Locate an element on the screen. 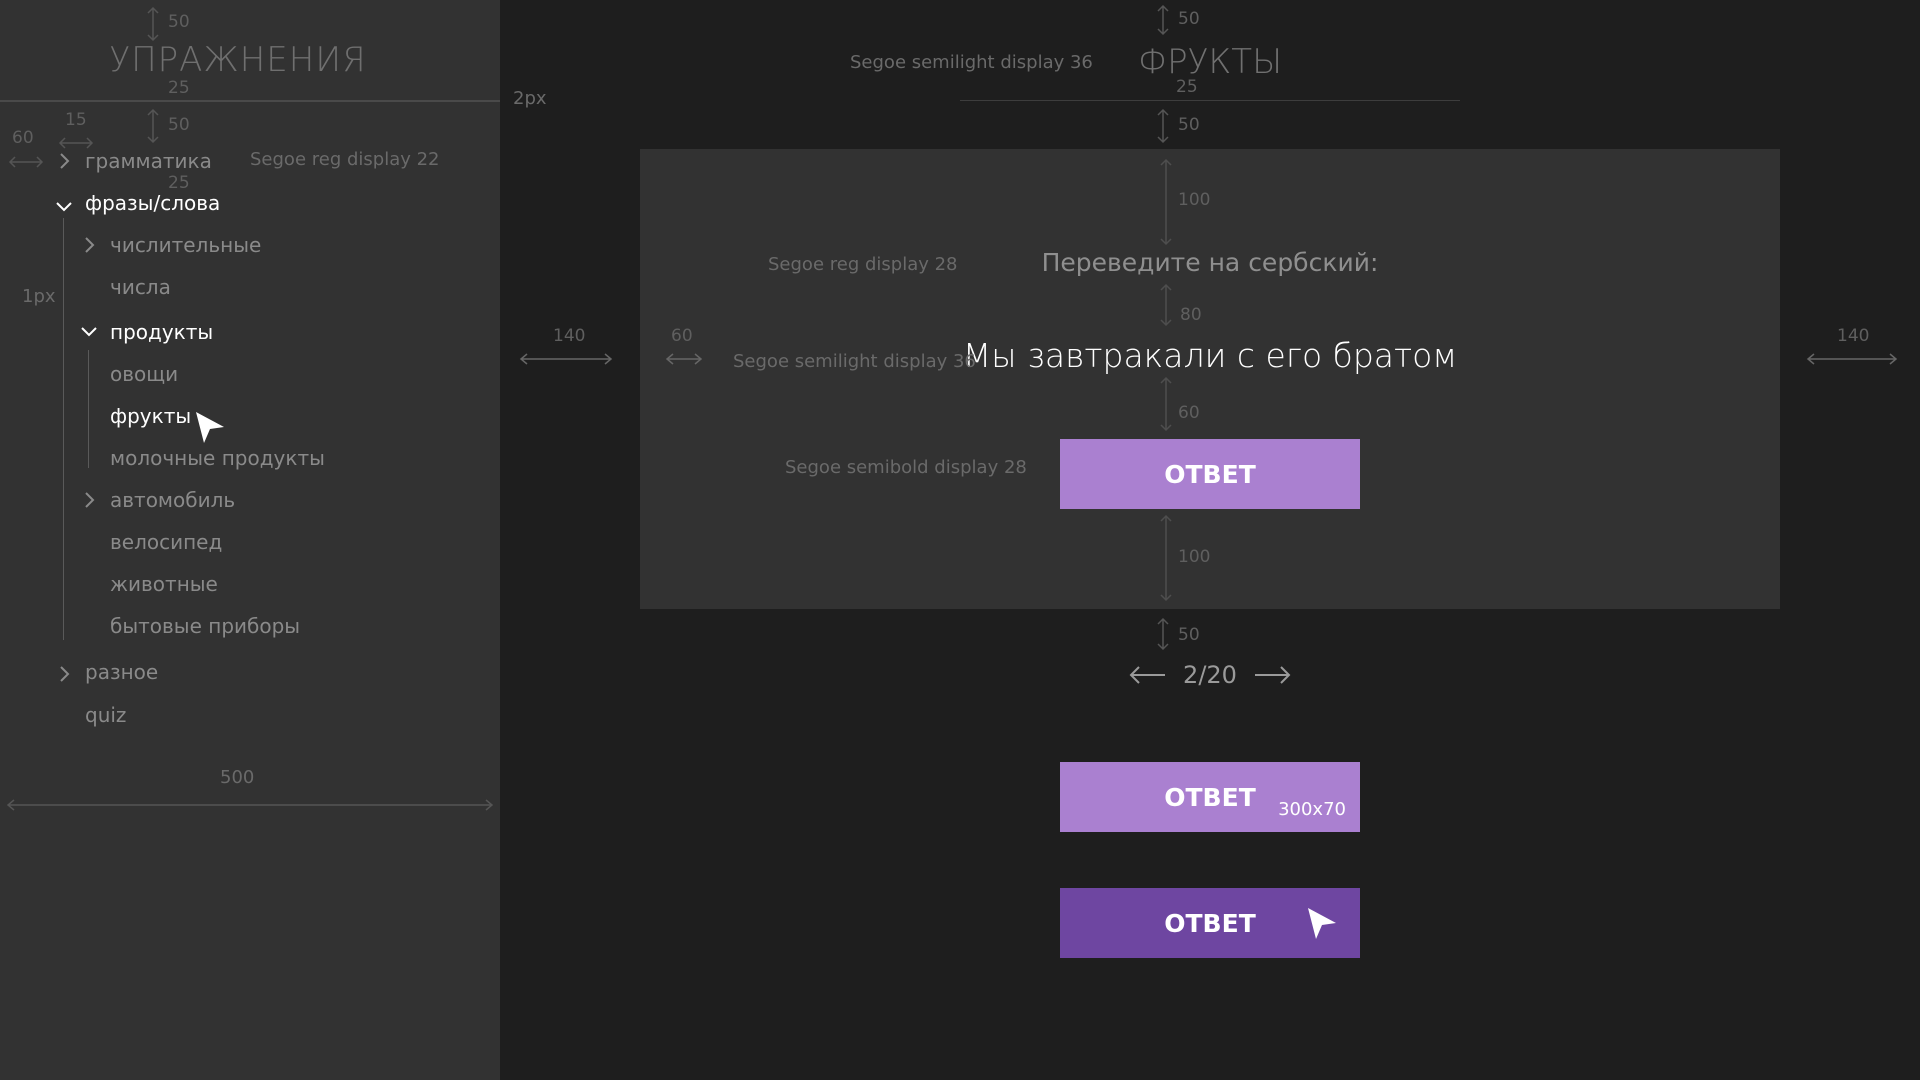  pager: 2/20 is located at coordinates (1210, 675).